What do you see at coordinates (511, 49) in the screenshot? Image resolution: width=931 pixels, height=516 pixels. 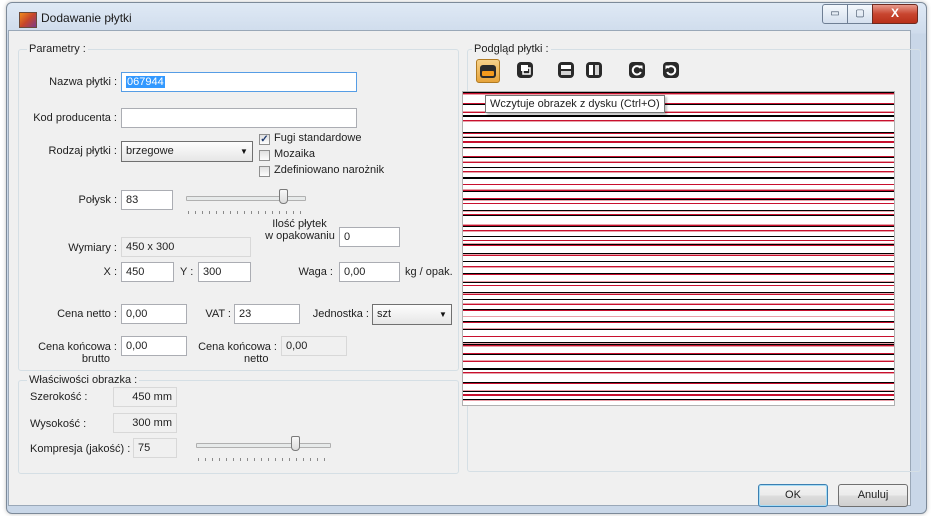 I see `preview-group-label: Podgląd płytki :` at bounding box center [511, 49].